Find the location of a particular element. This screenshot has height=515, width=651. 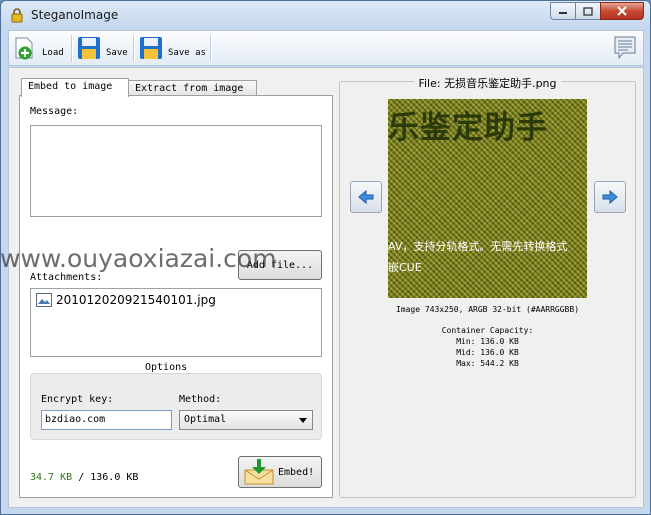

capacity-min: Min: 136.0 KB is located at coordinates (487, 341).